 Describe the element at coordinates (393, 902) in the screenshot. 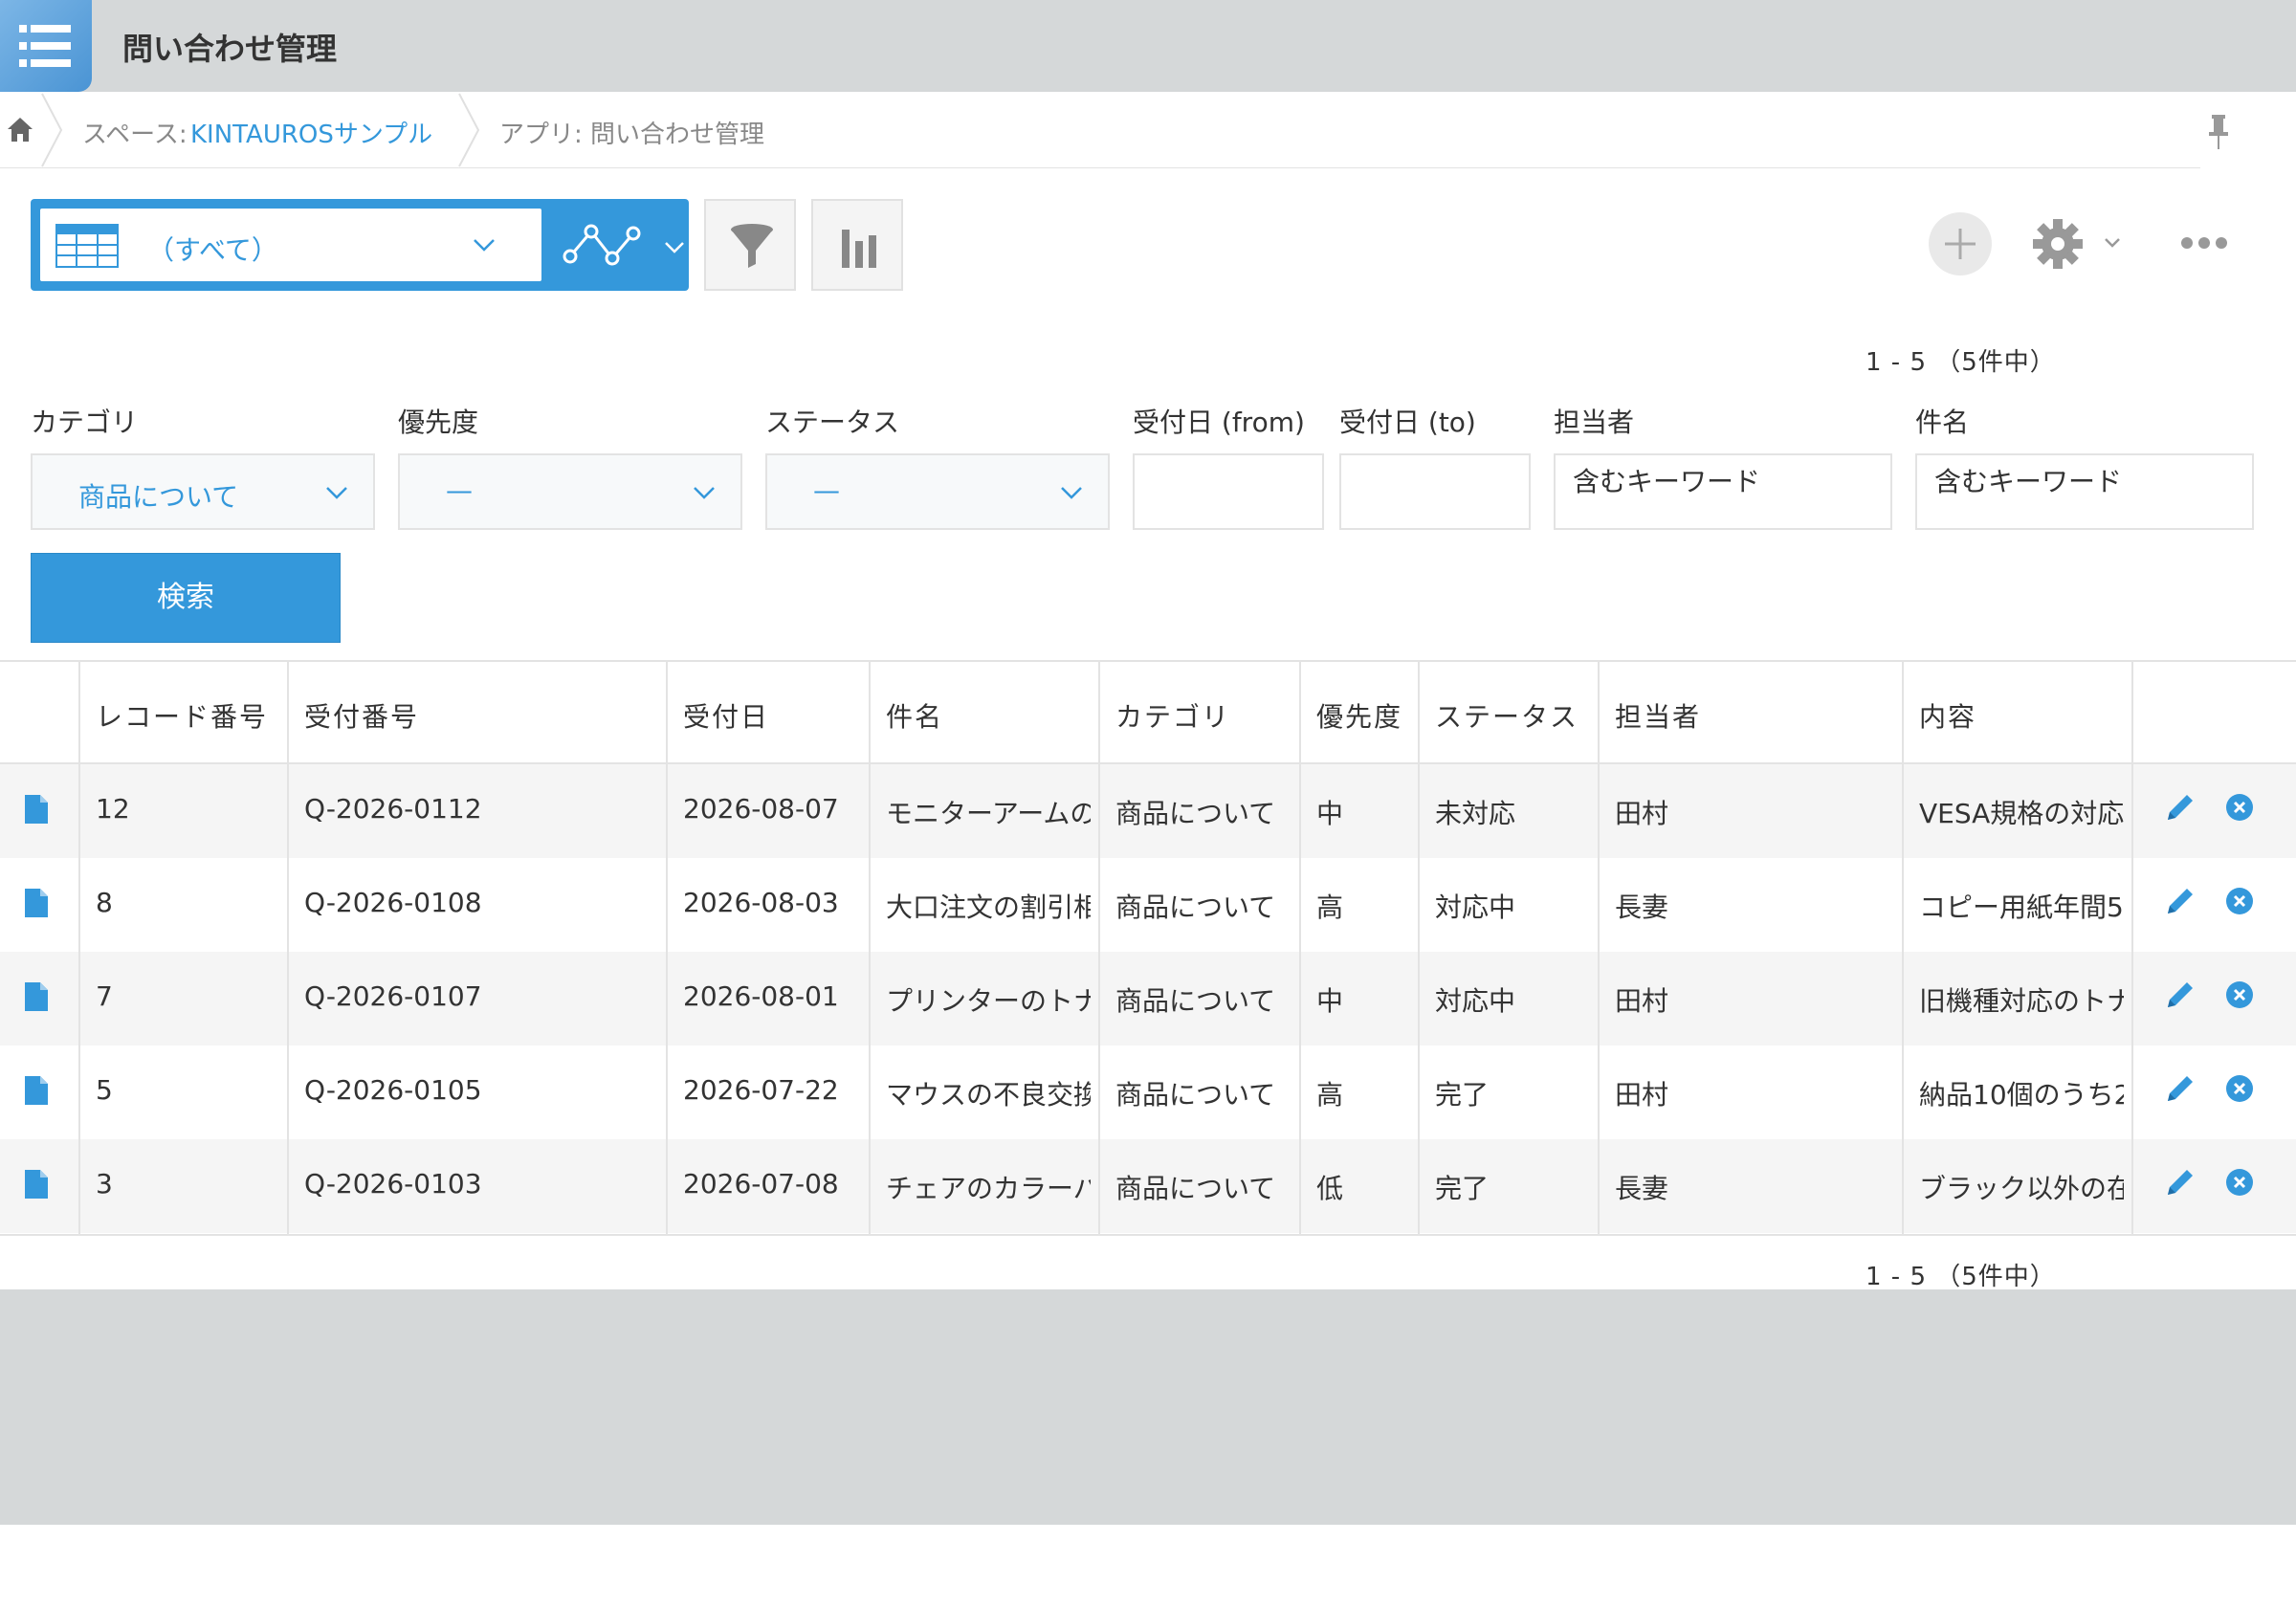

I see `cell-receipt: Q-2026-0108` at that location.